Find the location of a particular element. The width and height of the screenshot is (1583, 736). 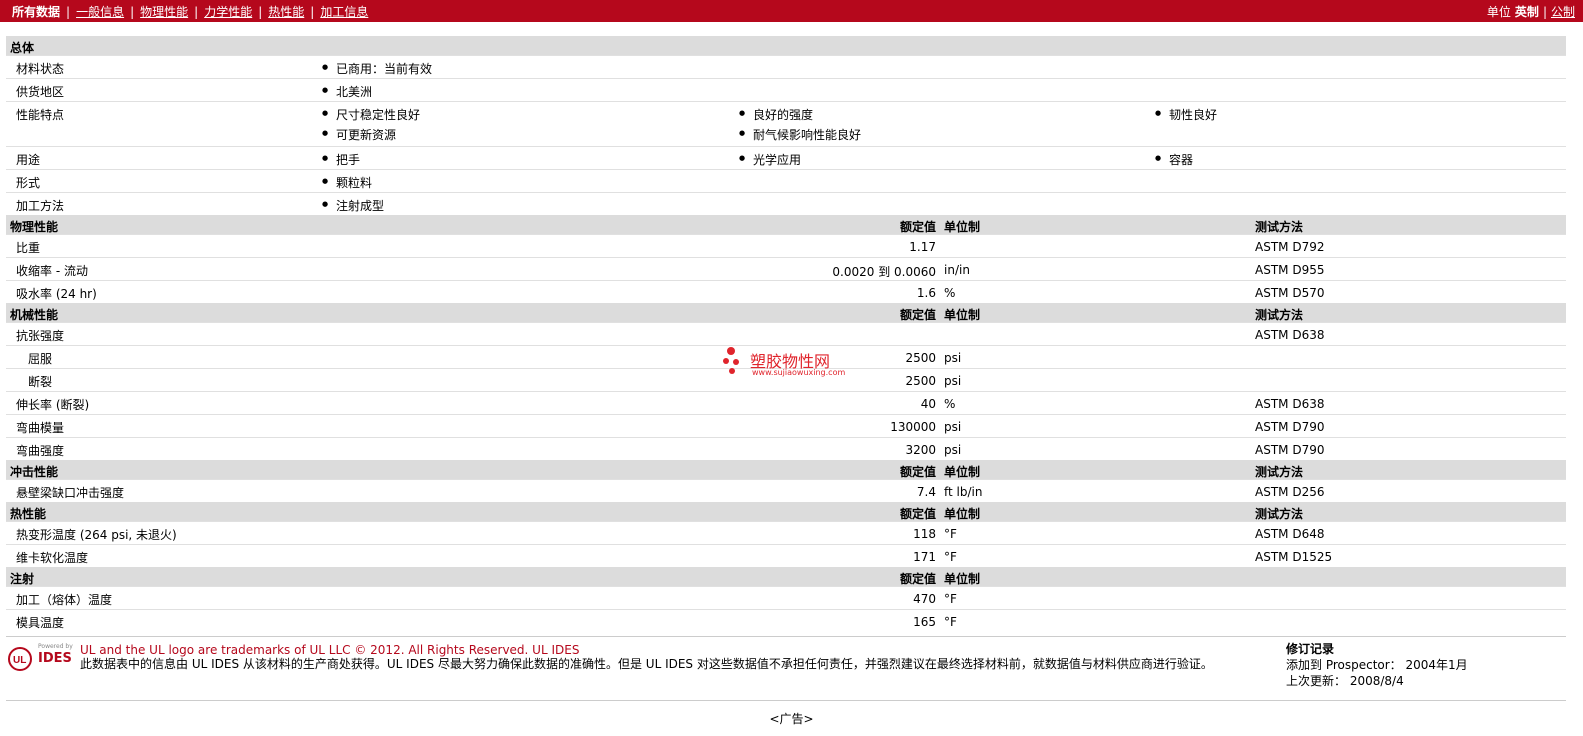

table-row: 吸水率 (24 hr) 1.6% ASTM D570 is located at coordinates (786, 291).